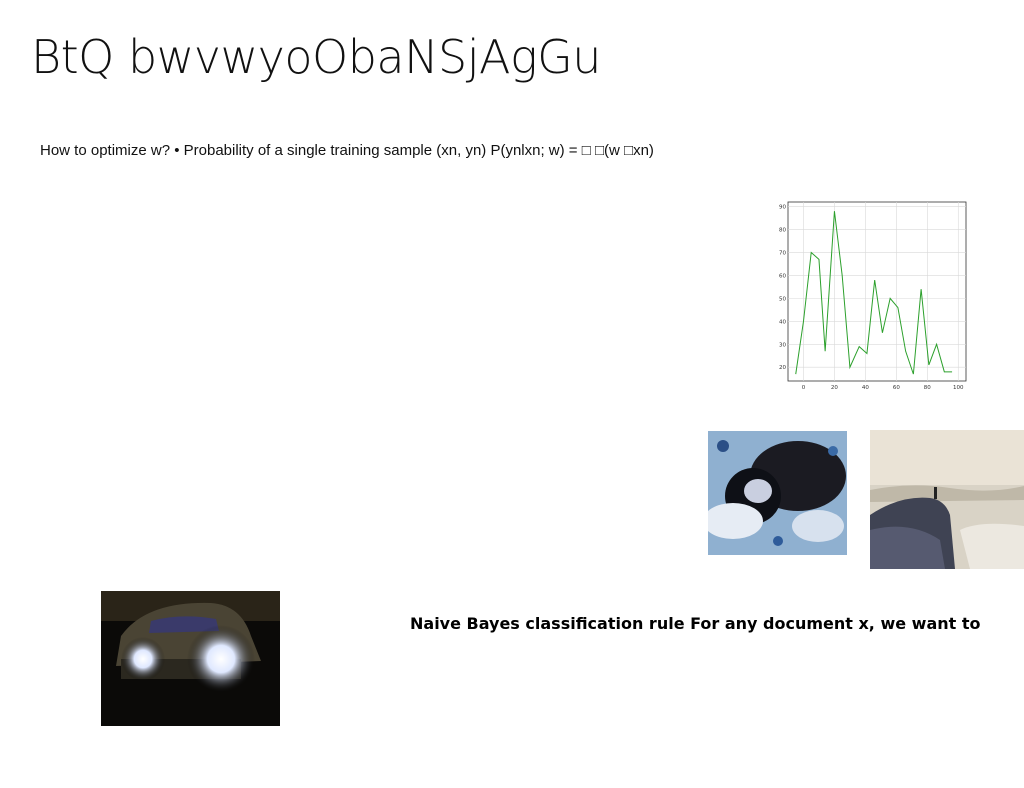 The height and width of the screenshot is (788, 1024). Describe the element at coordinates (927, 388) in the screenshot. I see `x-tick-label: 80` at that location.